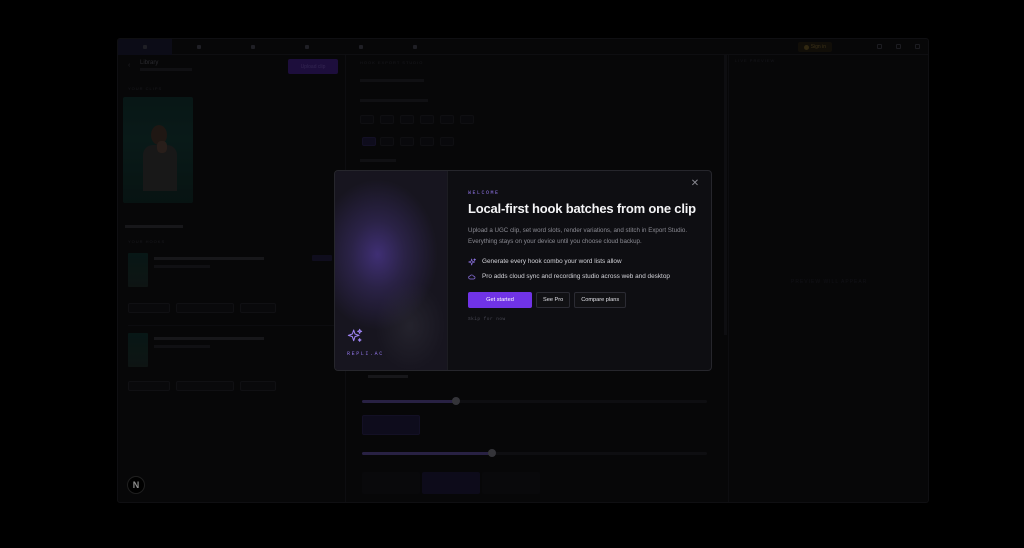  I want to click on see-pro-button: See Pro, so click(553, 300).